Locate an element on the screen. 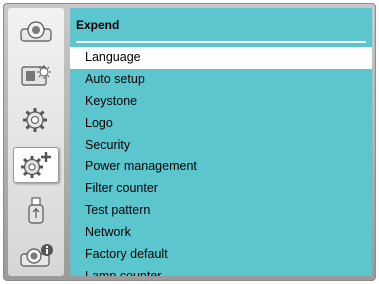 This screenshot has width=379, height=284. menu-item-logo: Logo is located at coordinates (221, 124).